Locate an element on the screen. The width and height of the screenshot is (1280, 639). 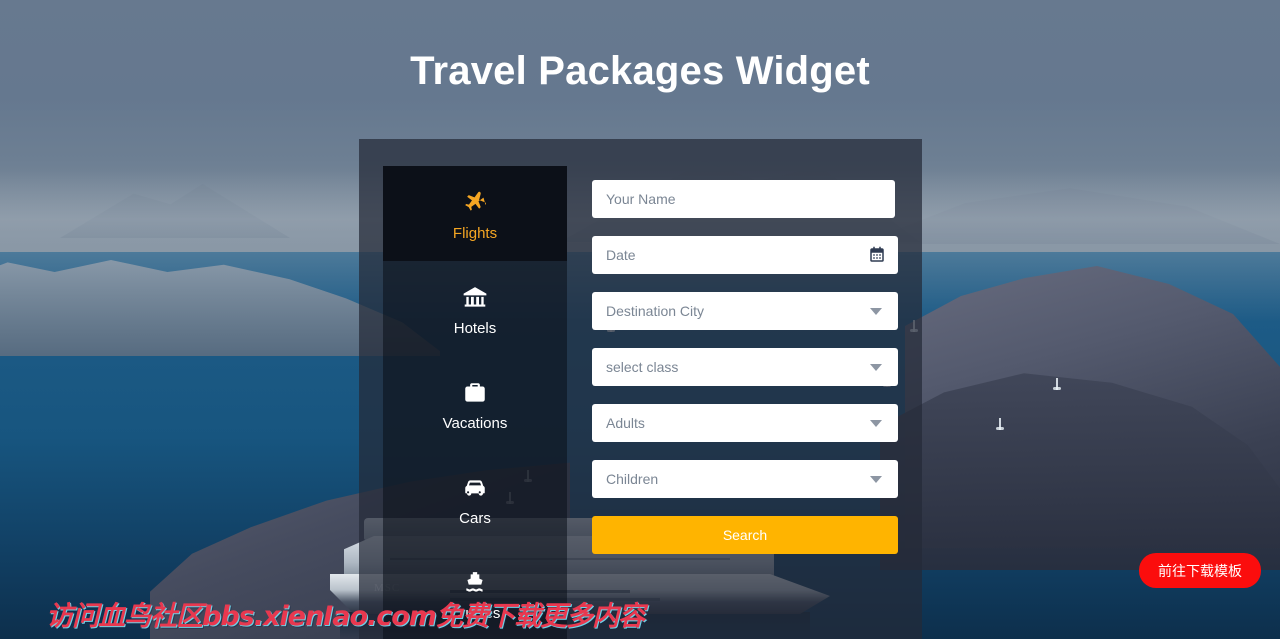
search-button: Search is located at coordinates (745, 535).